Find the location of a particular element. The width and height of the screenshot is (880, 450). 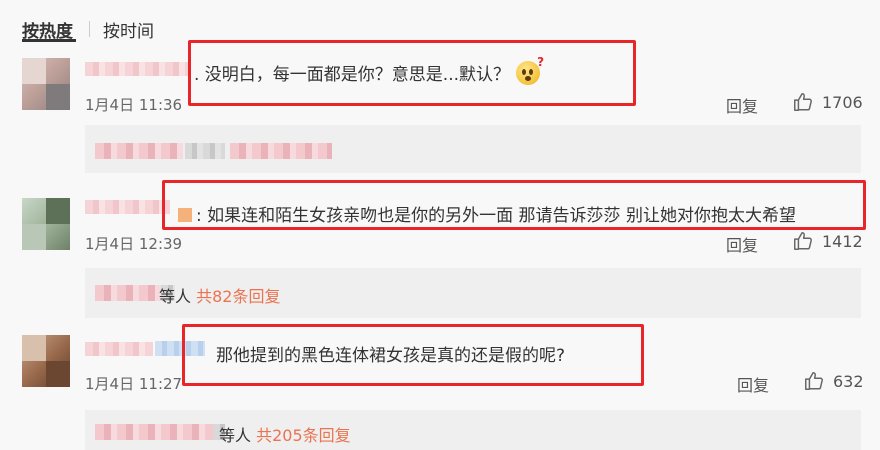

comment-date: 1月4日 11:27 is located at coordinates (134, 384).